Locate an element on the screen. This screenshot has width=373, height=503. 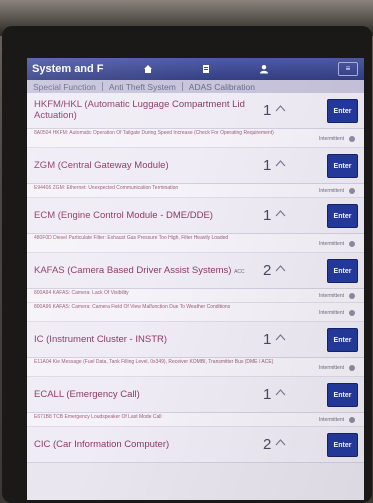
fault-description: 800A94 KAFAS: Camera: Lack Of Visibility is located at coordinates (81, 293).